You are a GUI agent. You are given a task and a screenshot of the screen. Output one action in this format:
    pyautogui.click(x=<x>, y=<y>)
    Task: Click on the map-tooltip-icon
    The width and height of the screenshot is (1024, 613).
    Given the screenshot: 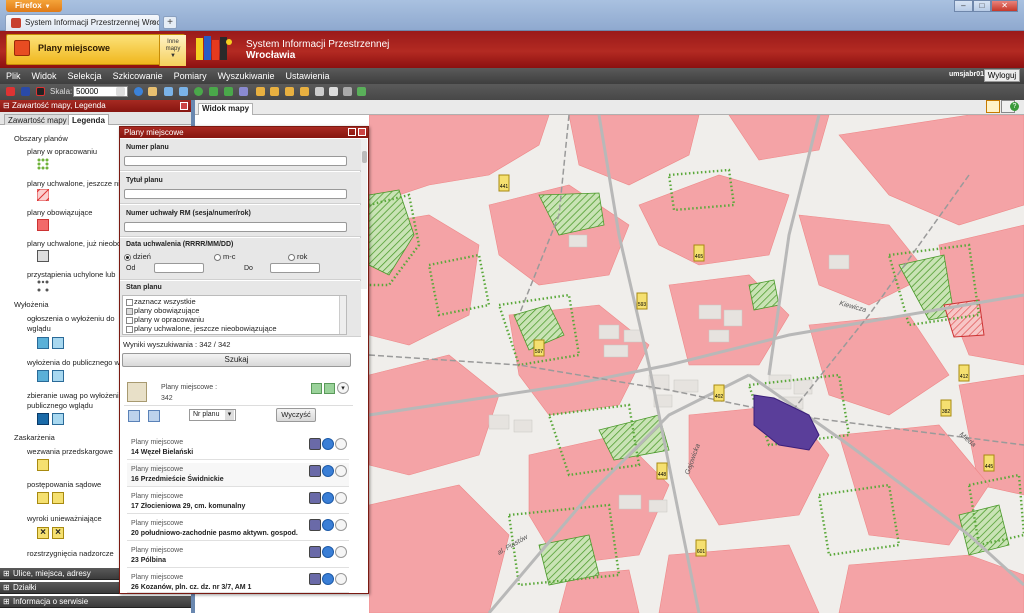 What is the action you would take?
    pyautogui.click(x=993, y=106)
    